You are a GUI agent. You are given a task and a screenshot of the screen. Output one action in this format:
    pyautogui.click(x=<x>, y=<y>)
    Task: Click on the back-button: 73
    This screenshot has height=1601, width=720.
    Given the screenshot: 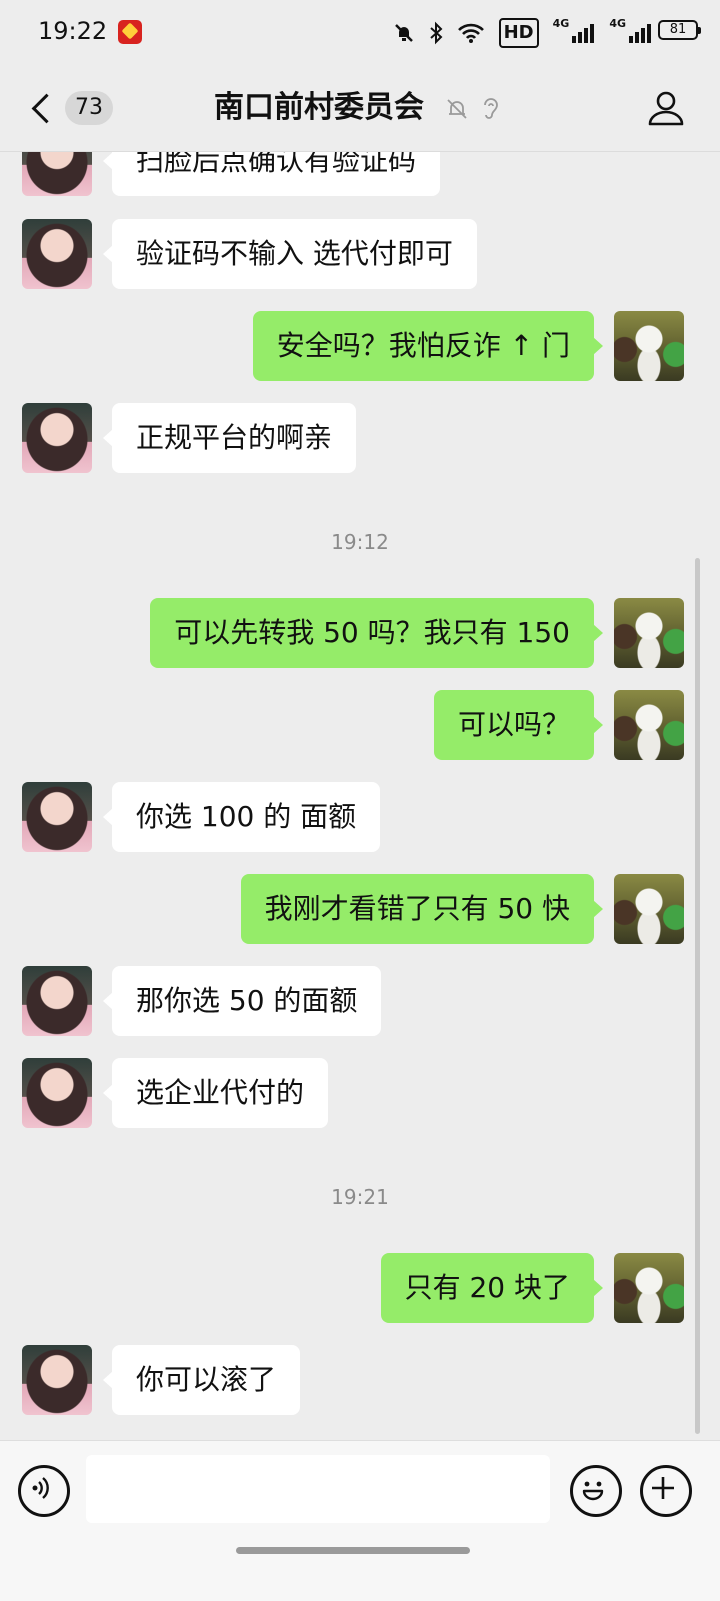 What is the action you would take?
    pyautogui.click(x=71, y=108)
    